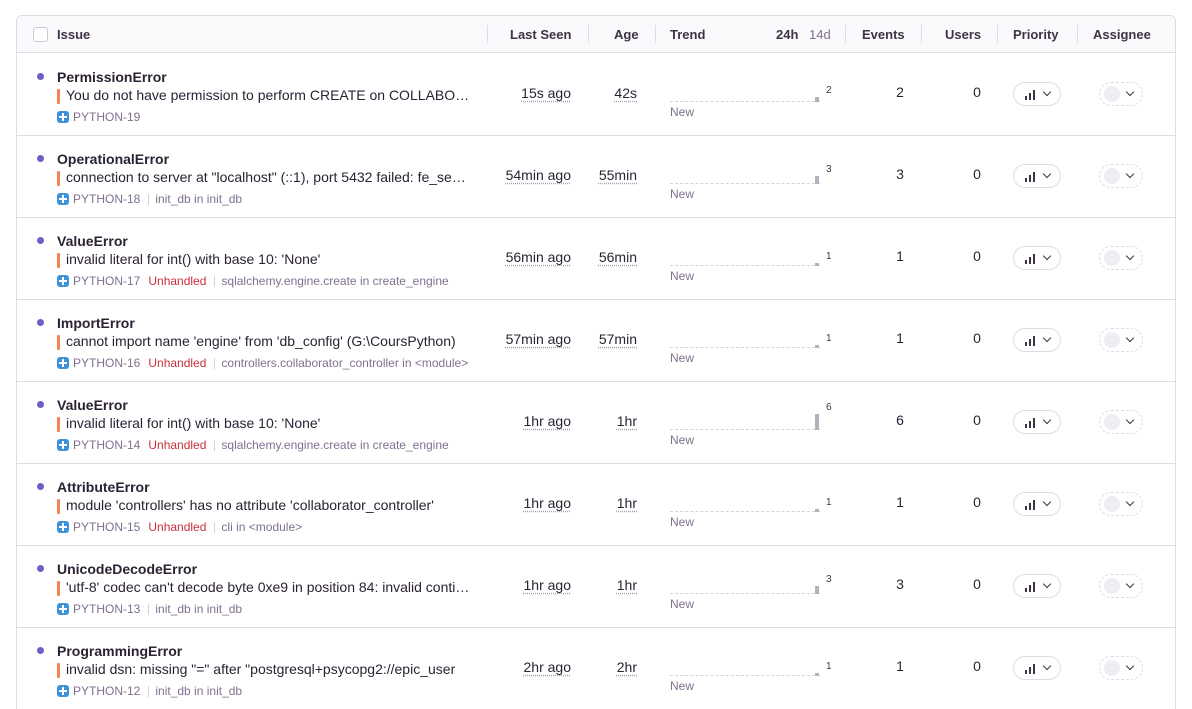 The image size is (1192, 709). What do you see at coordinates (106, 117) in the screenshot?
I see `issue-short-id: PYTHON-19` at bounding box center [106, 117].